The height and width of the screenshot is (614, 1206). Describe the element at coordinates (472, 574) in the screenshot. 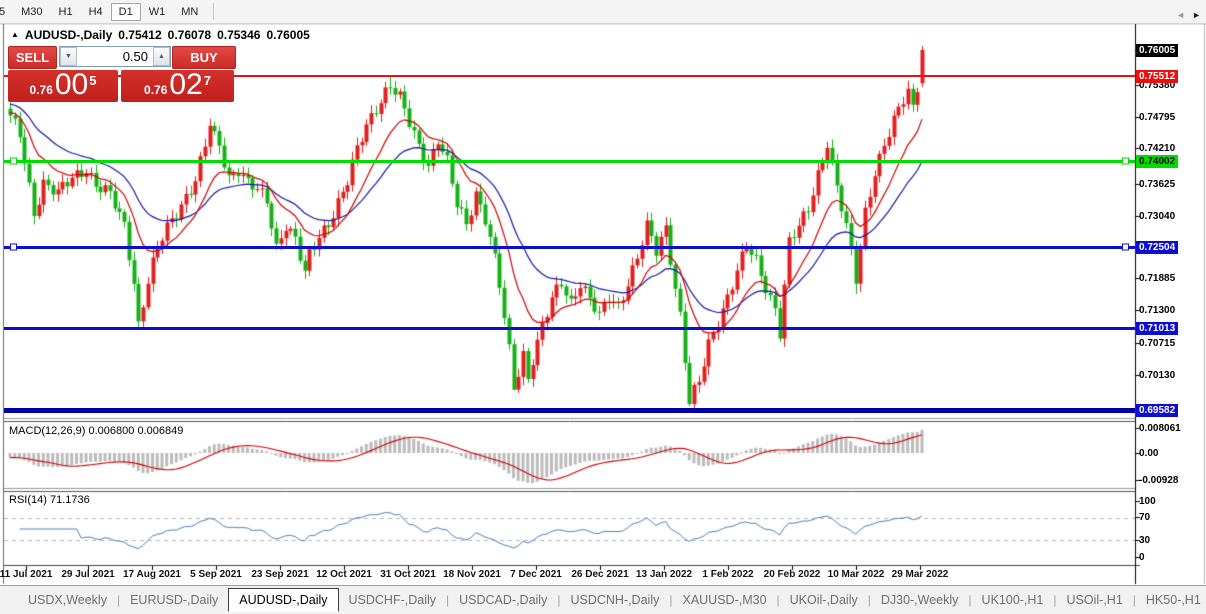

I see `date-label-18-Nov-2021: 18 Nov 2021` at that location.